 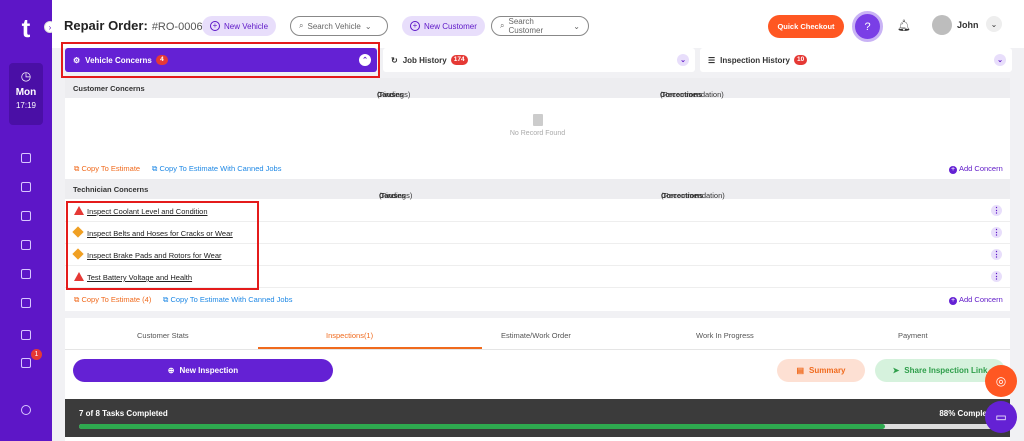 I want to click on search-vehicle-select: ⌕ Search Vehicle ⌄, so click(x=339, y=26).